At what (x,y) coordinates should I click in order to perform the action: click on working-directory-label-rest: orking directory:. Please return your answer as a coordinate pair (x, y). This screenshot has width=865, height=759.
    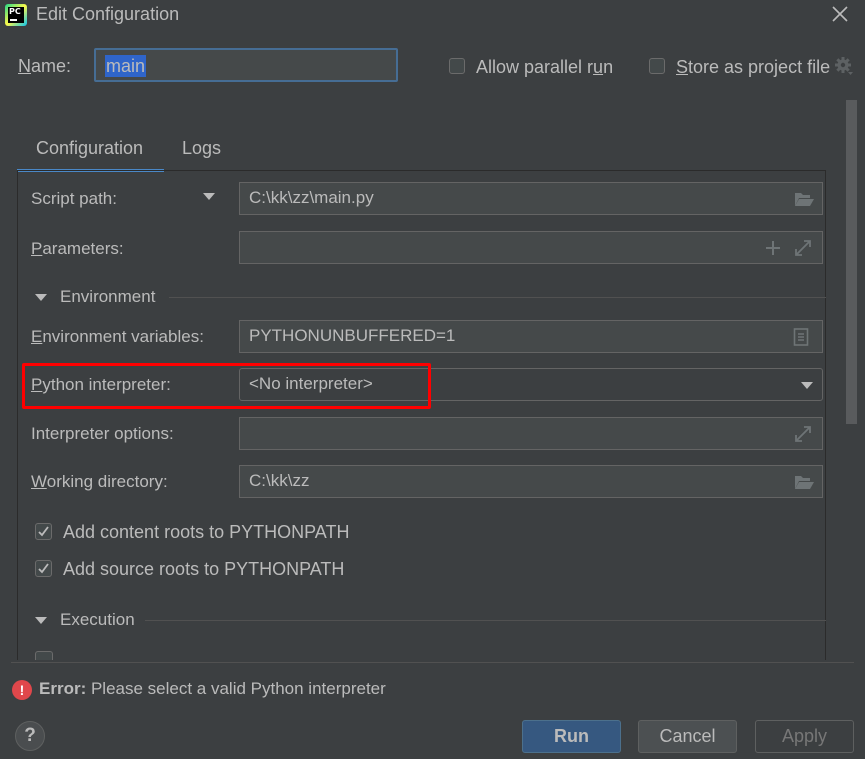
    Looking at the image, I should click on (107, 481).